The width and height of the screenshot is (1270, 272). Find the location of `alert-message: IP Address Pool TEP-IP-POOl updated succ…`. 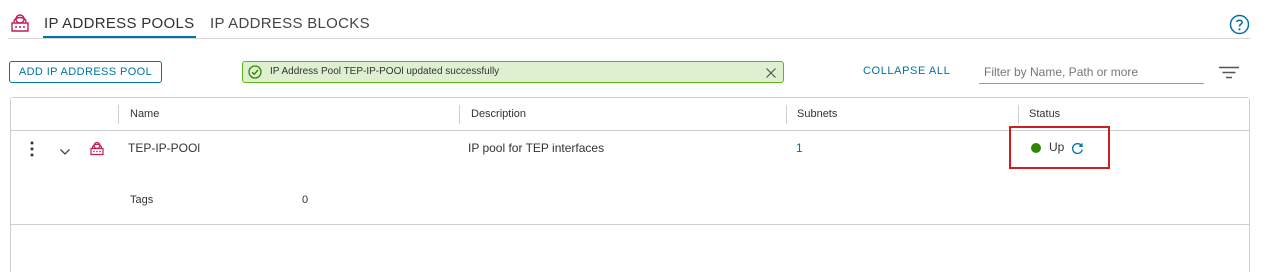

alert-message: IP Address Pool TEP-IP-POOl updated succ… is located at coordinates (385, 71).